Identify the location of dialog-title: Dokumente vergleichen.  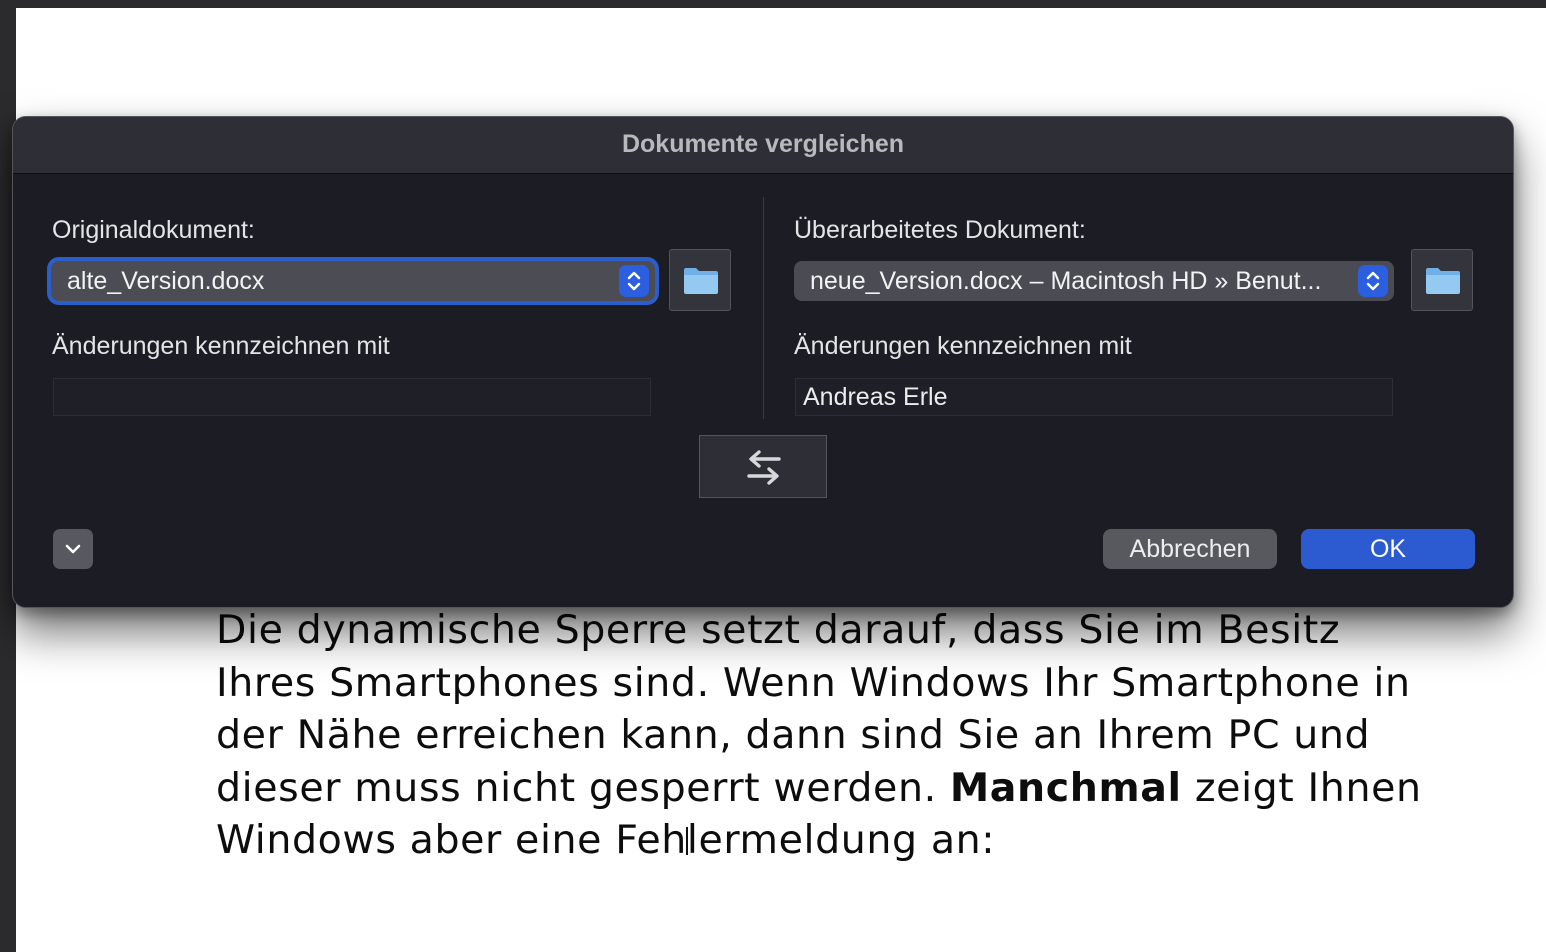
(763, 145).